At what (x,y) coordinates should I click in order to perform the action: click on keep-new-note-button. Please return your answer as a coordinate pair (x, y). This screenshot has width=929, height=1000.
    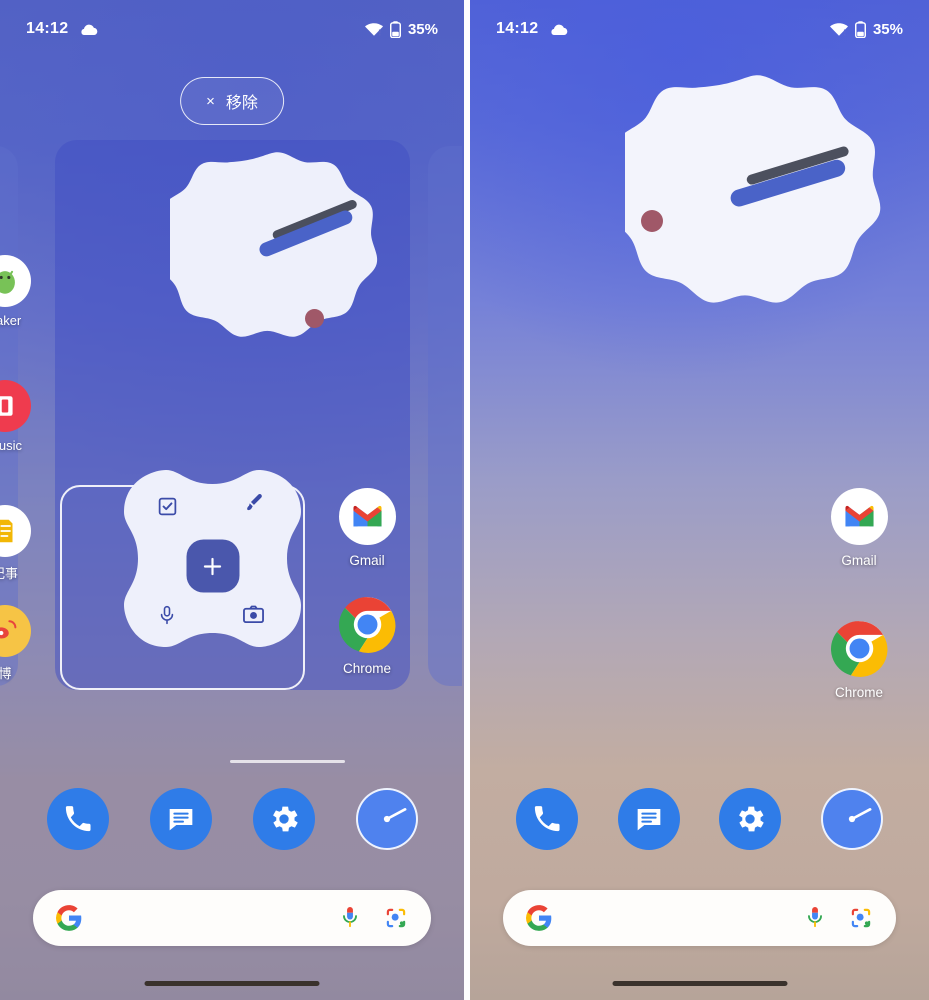
    Looking at the image, I should click on (212, 566).